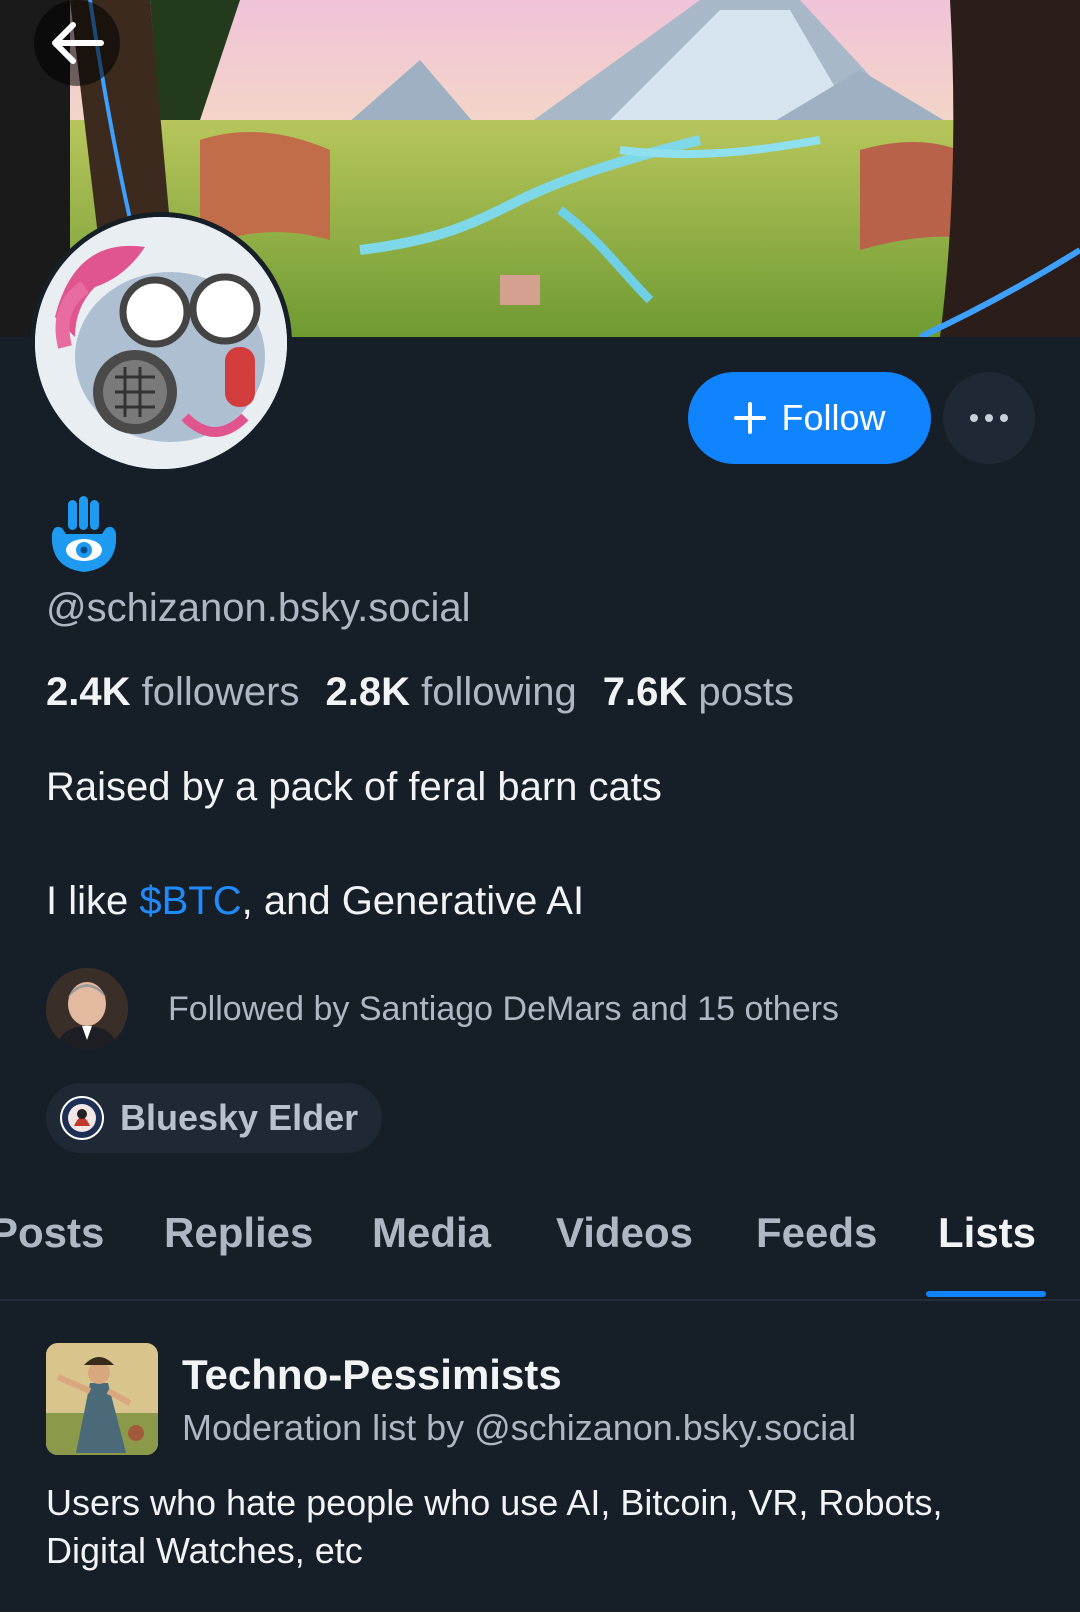  I want to click on display-name, so click(84, 534).